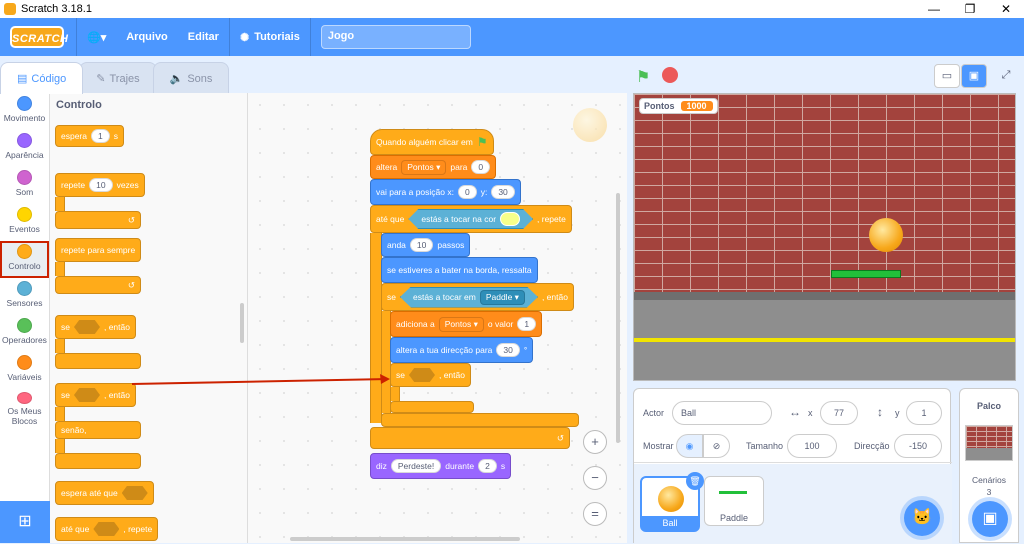 Image resolution: width=1024 pixels, height=544 pixels. Describe the element at coordinates (1006, 76) in the screenshot. I see `fullscreen-button: ⤢` at that location.